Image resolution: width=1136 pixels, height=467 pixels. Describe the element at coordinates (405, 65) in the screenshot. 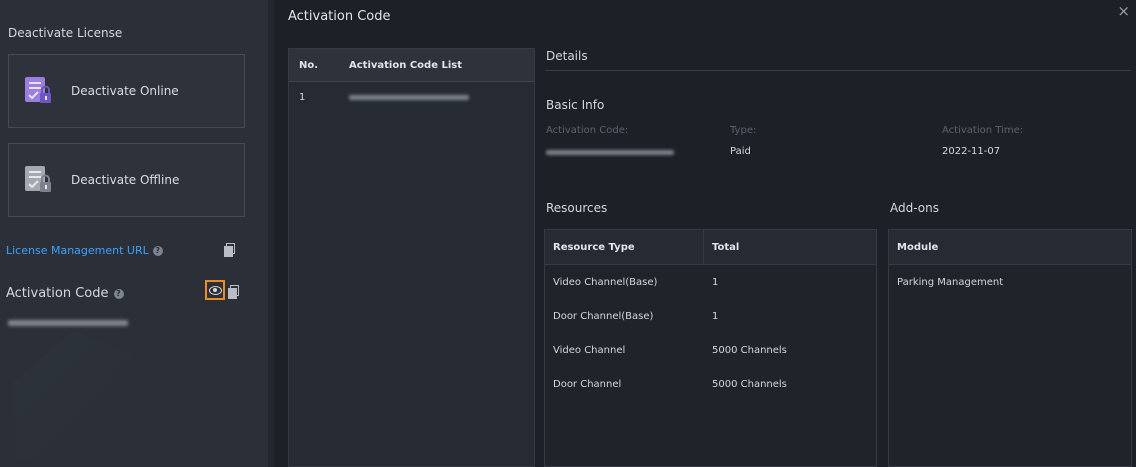

I see `list-header-code: Activation Code List` at that location.